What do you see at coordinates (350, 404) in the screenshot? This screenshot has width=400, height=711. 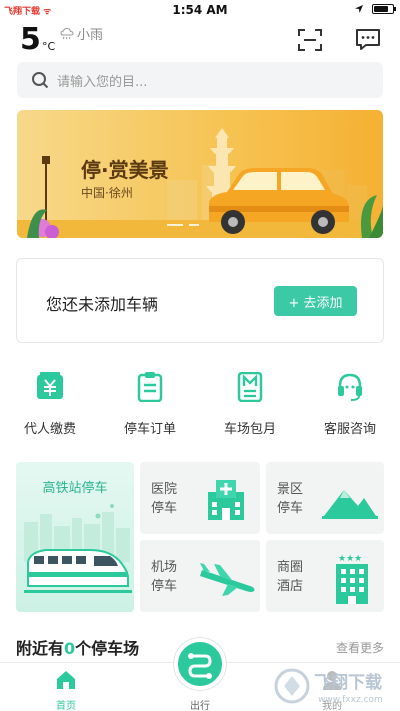 I see `service-customer-support: 客服咨询` at bounding box center [350, 404].